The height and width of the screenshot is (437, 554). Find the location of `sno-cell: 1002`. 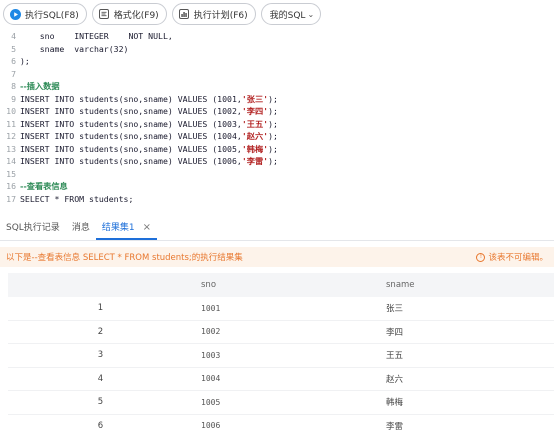

sno-cell: 1002 is located at coordinates (211, 332).